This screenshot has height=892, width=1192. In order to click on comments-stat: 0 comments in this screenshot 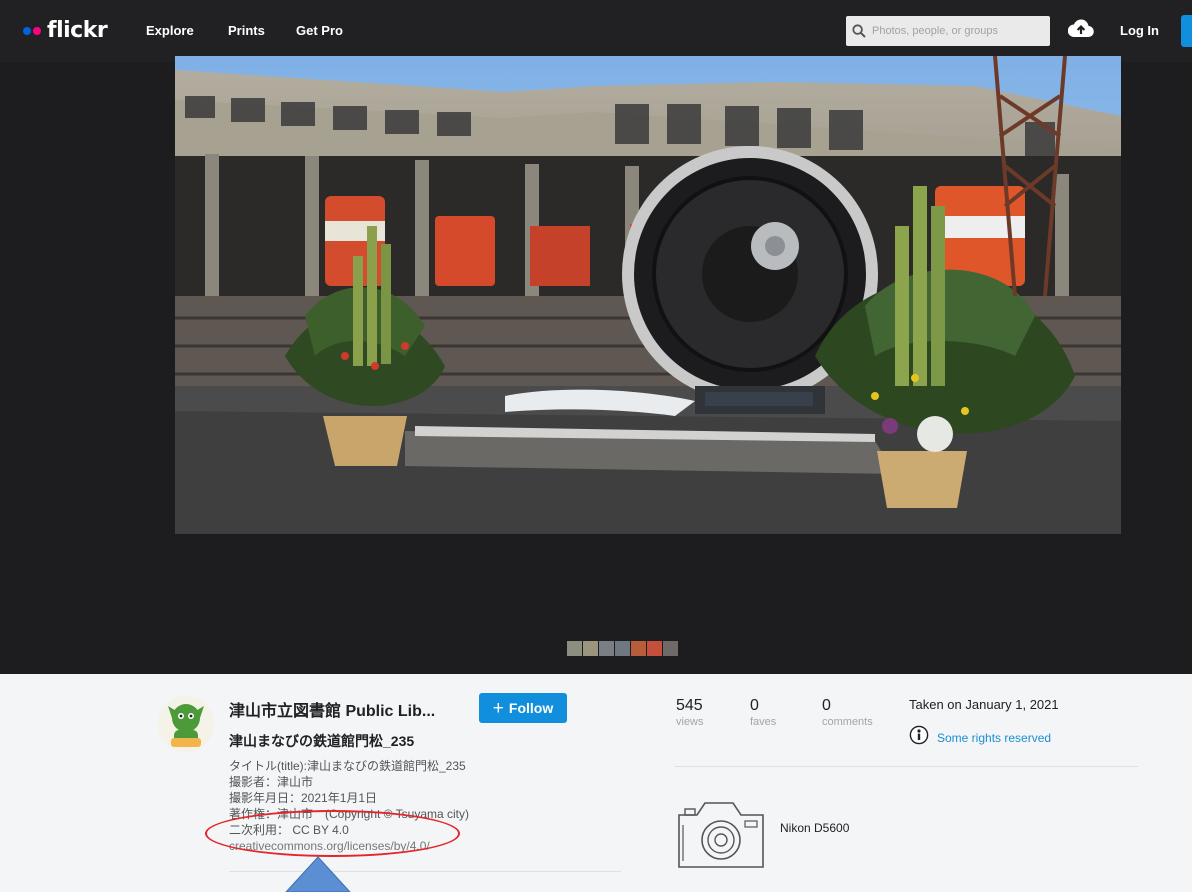, I will do `click(847, 712)`.